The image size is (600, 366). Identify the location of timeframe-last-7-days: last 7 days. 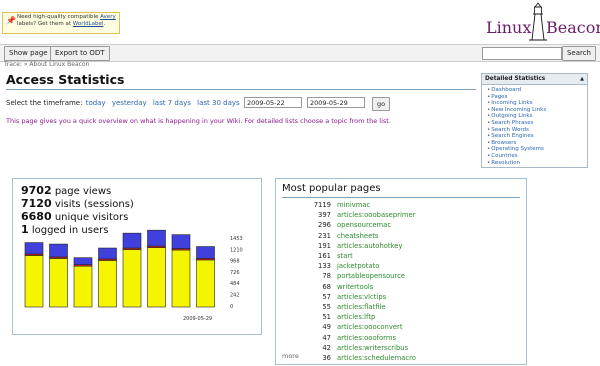
(172, 103).